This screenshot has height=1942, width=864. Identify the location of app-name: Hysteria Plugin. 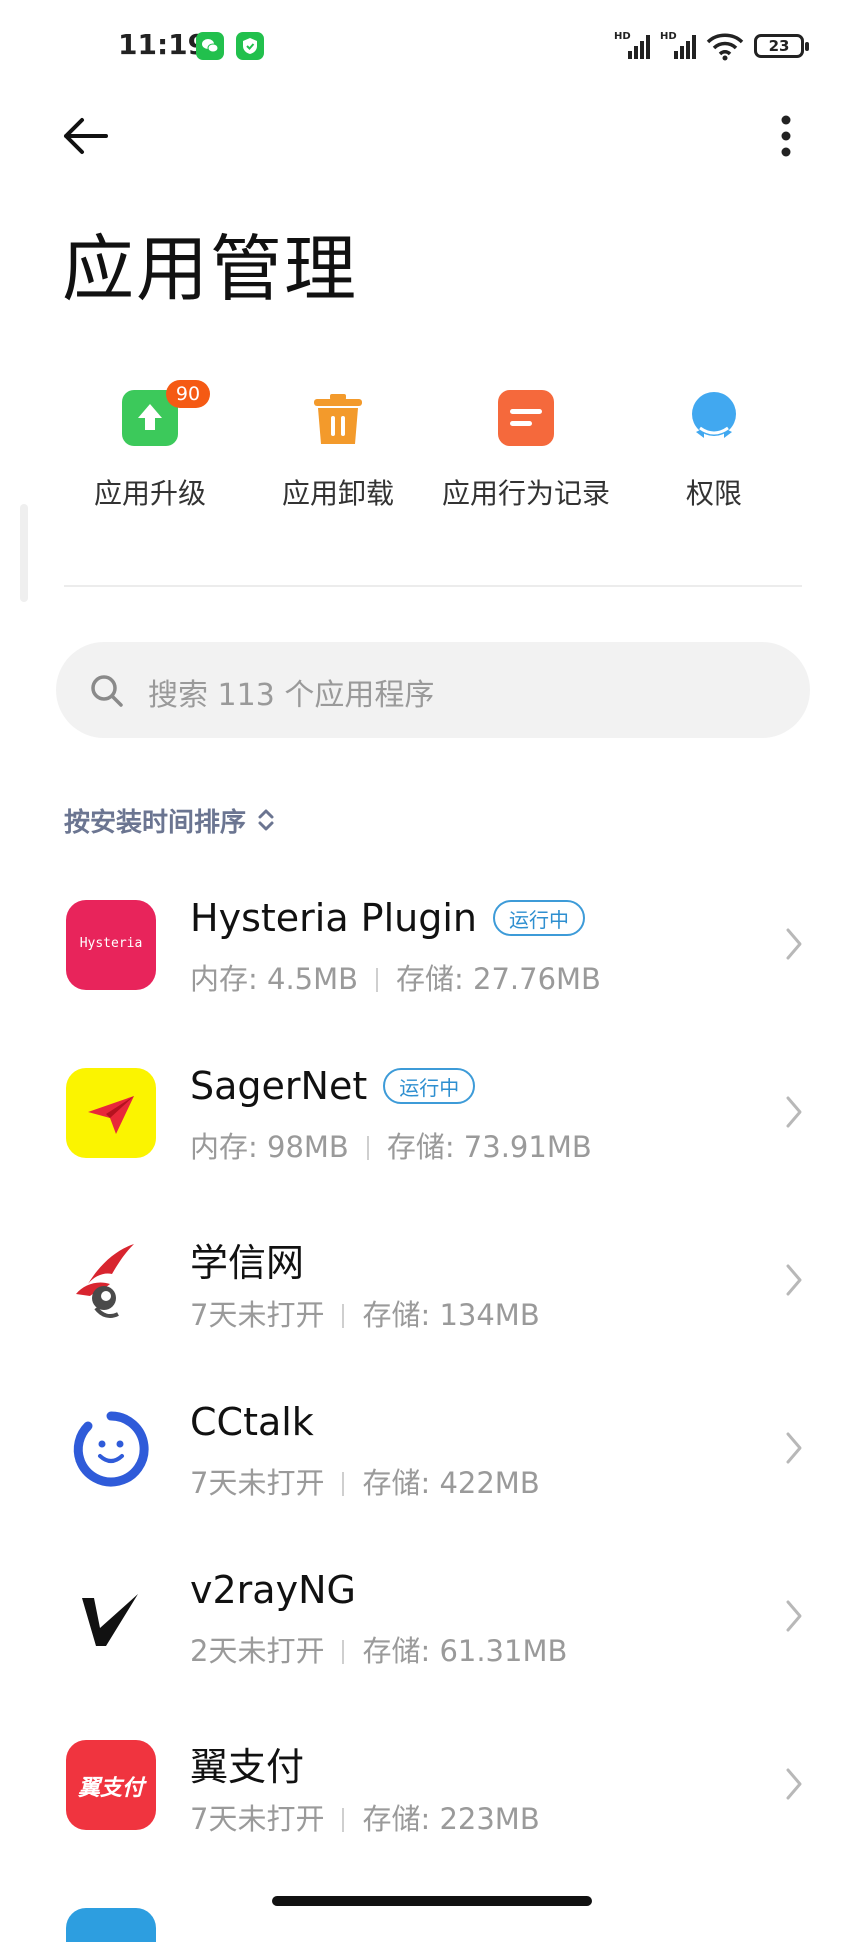
(334, 918).